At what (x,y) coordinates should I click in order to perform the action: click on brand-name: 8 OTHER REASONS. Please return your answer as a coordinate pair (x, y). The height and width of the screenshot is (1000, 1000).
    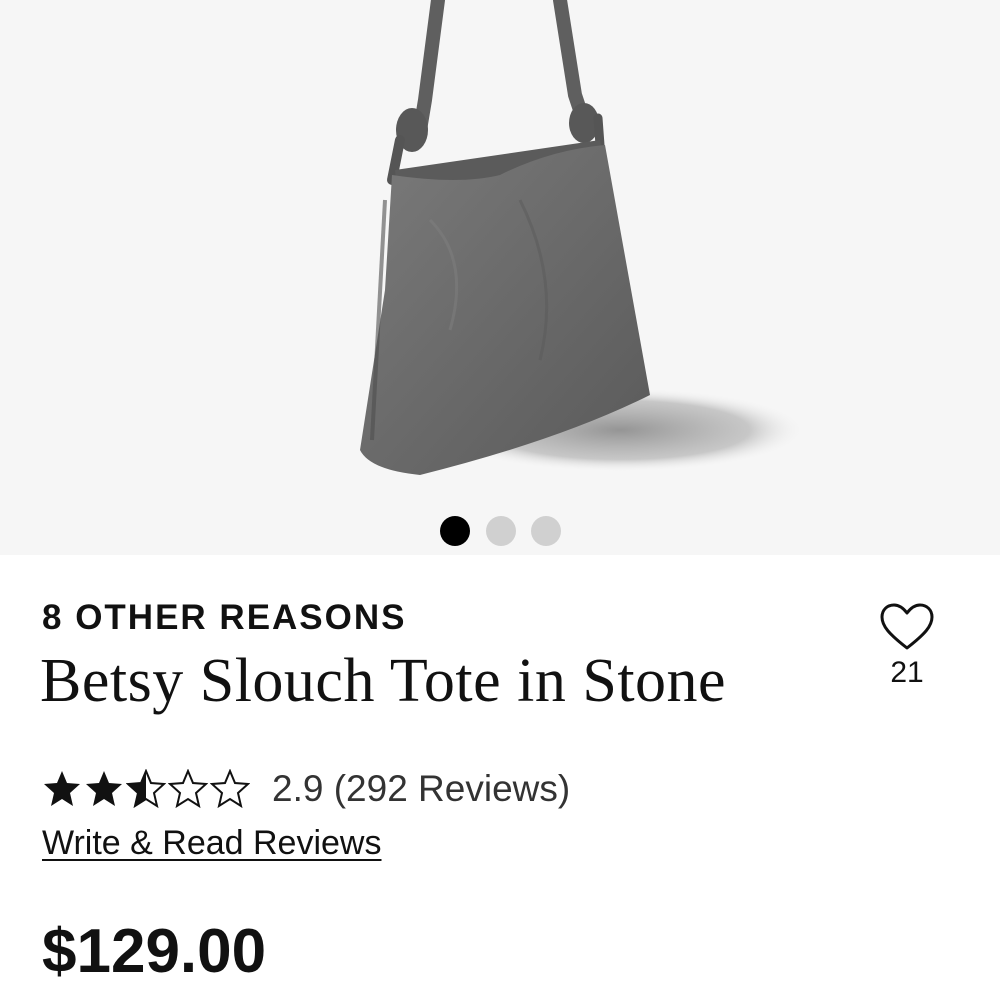
    Looking at the image, I should click on (224, 618).